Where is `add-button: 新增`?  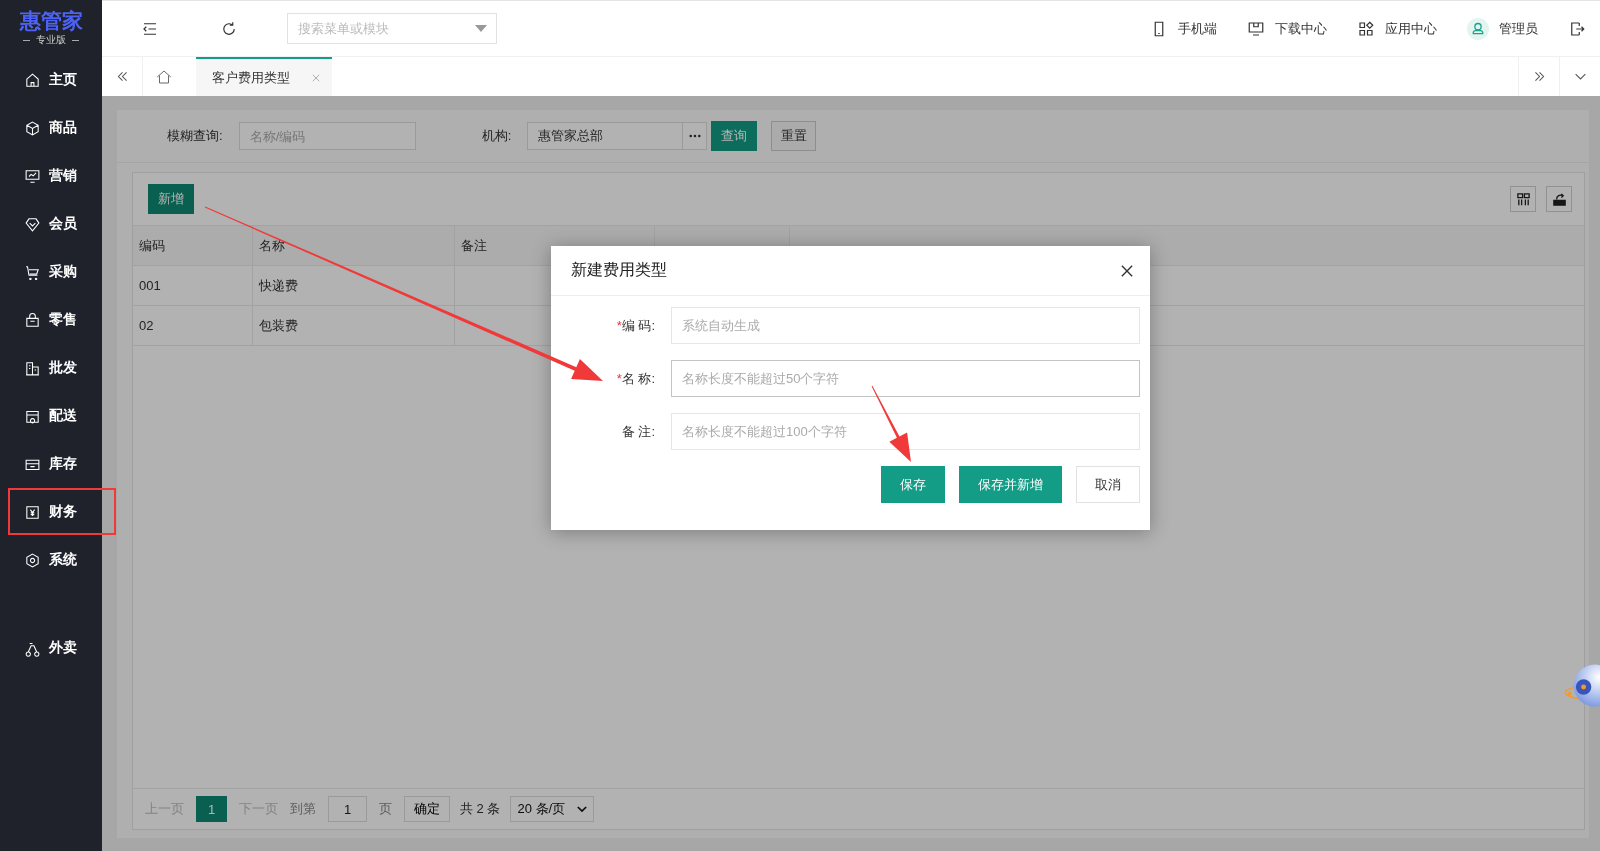 add-button: 新增 is located at coordinates (171, 199).